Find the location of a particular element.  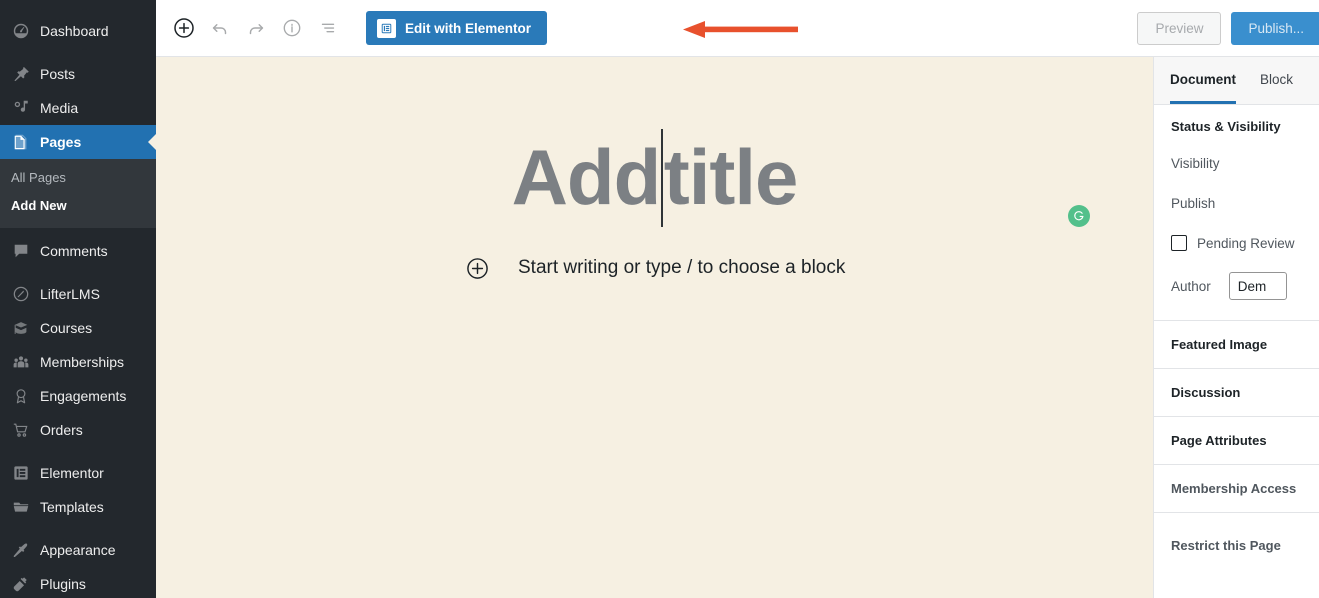

sidebar-item-pages: Pages is located at coordinates (78, 142).